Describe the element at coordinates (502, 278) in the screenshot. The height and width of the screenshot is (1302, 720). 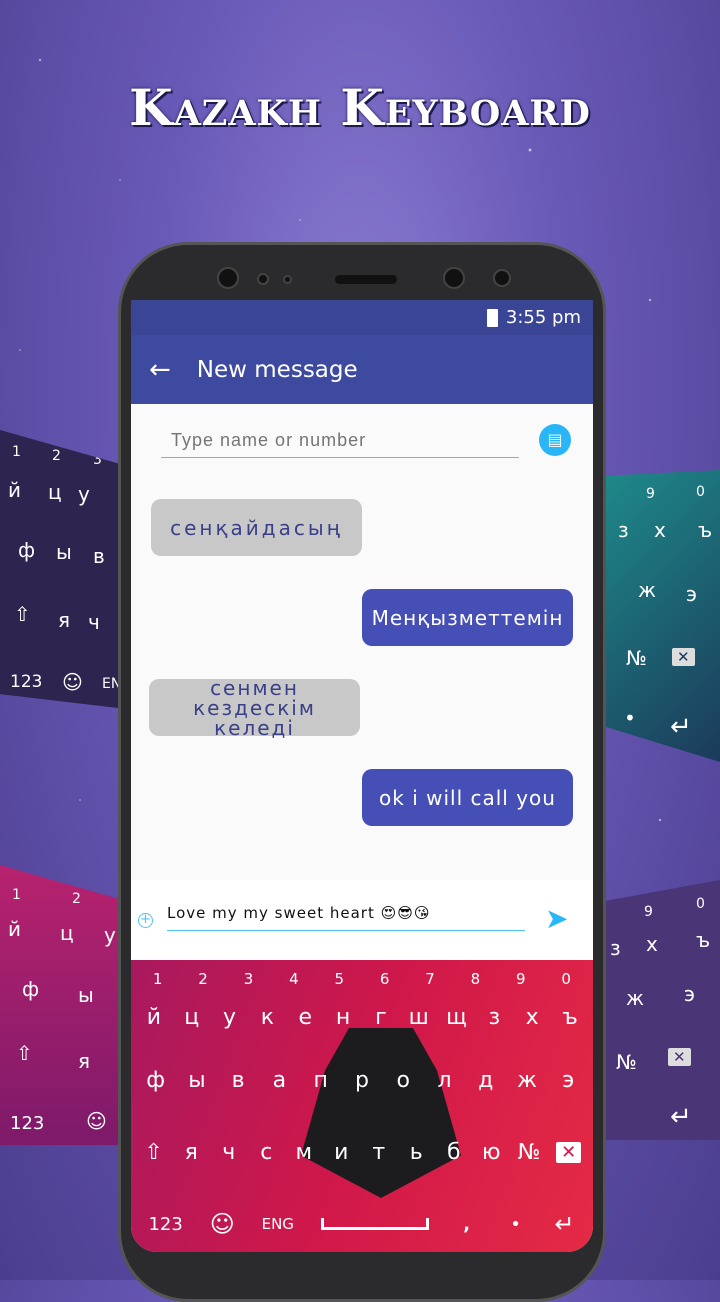
I see `camera-icon` at that location.